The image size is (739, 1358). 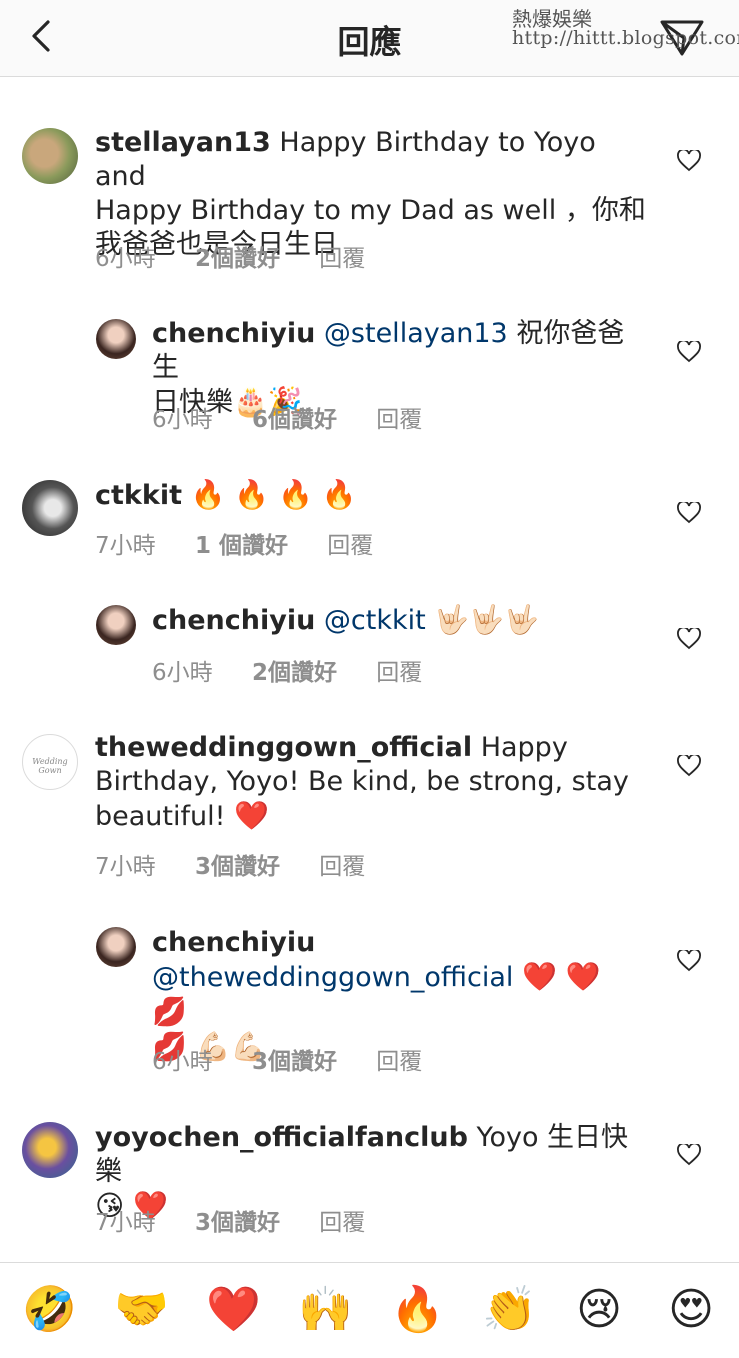 I want to click on comment-username: ctkkit, so click(x=138, y=495).